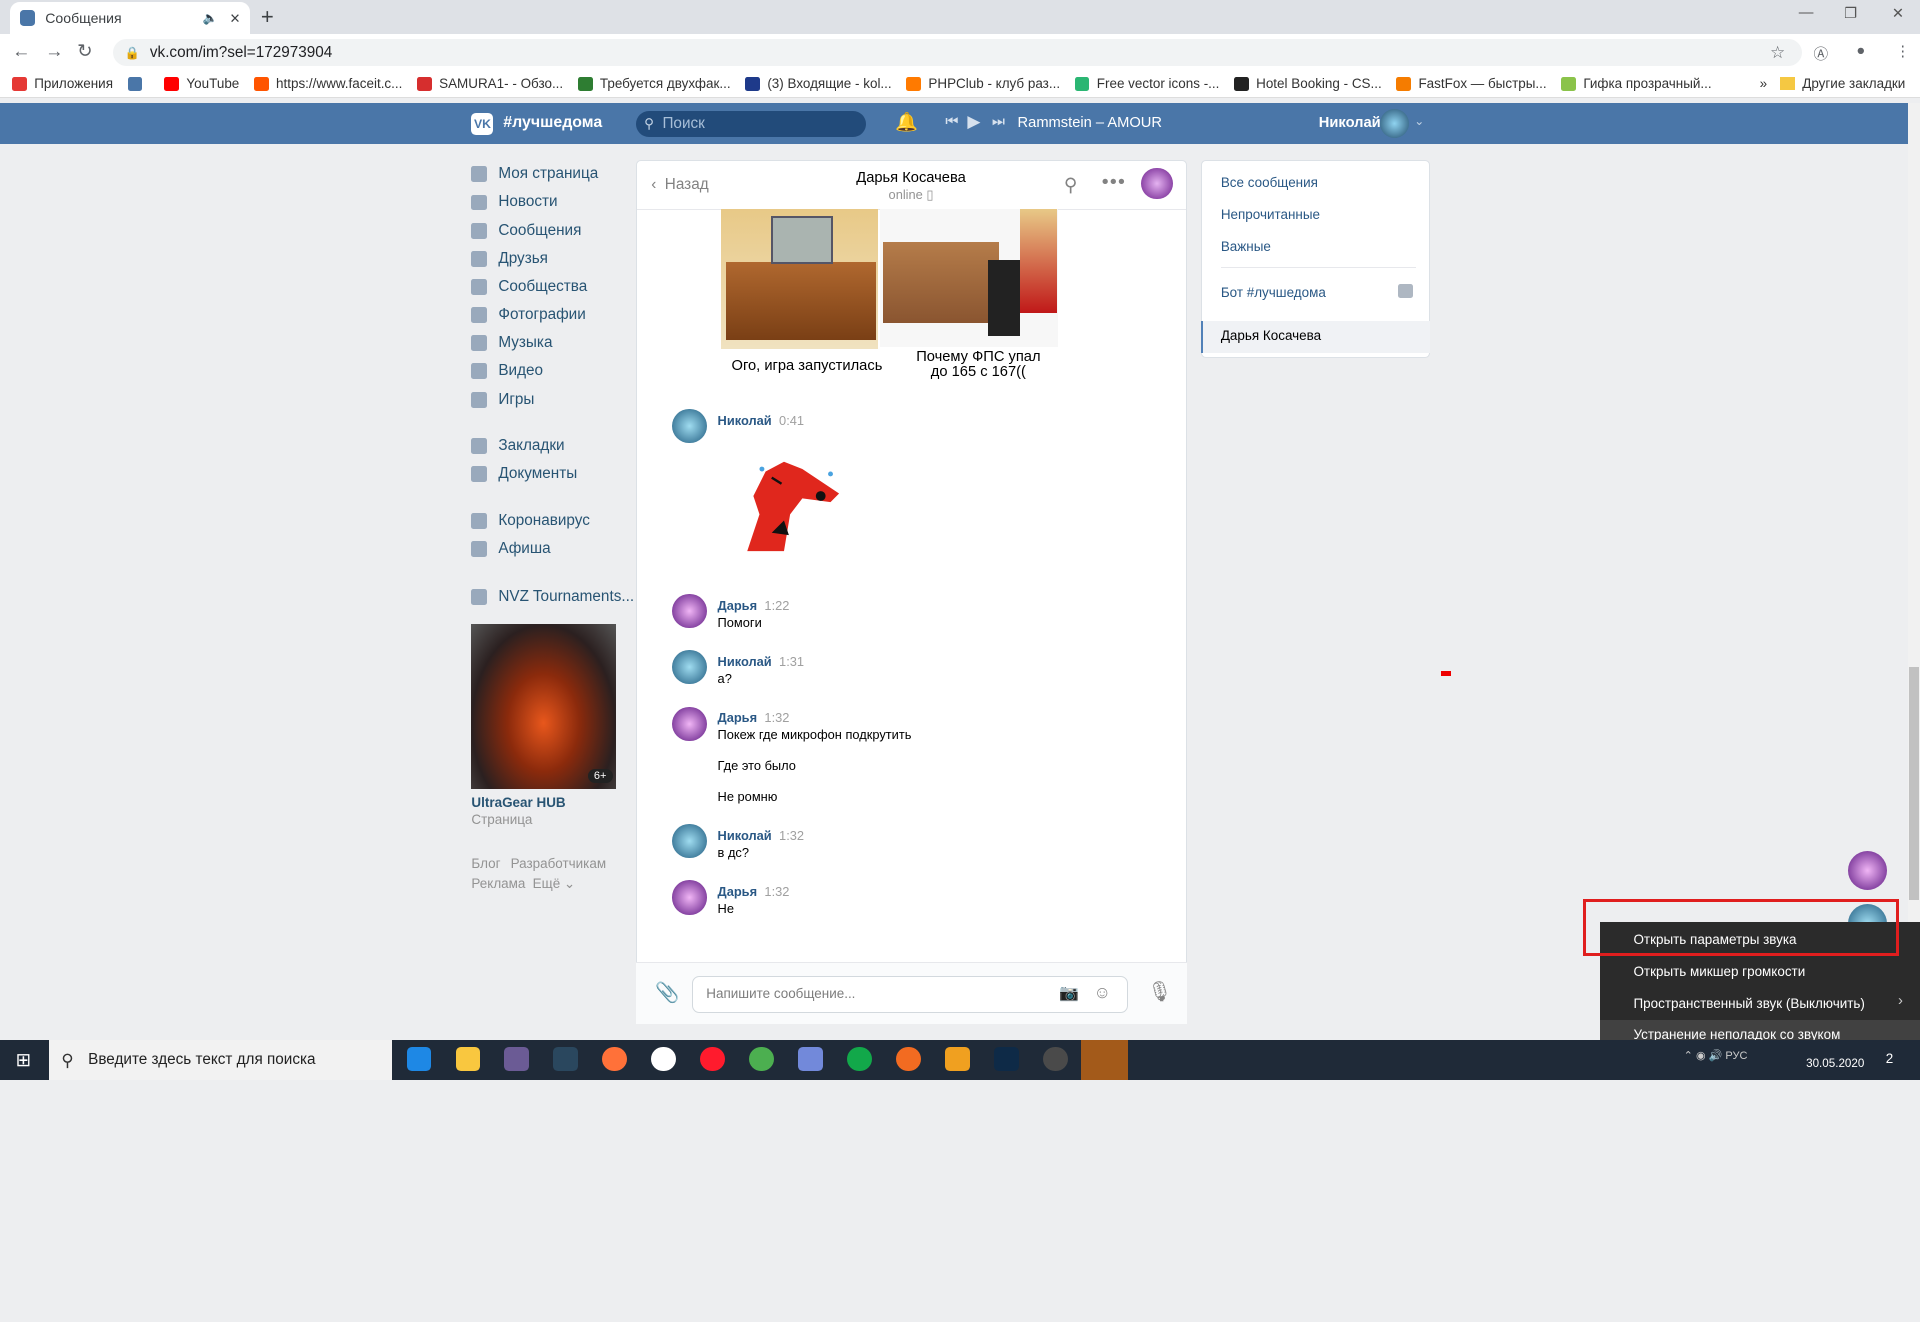 The height and width of the screenshot is (1322, 1920). I want to click on message-author: Дарья 1:22, so click(754, 605).